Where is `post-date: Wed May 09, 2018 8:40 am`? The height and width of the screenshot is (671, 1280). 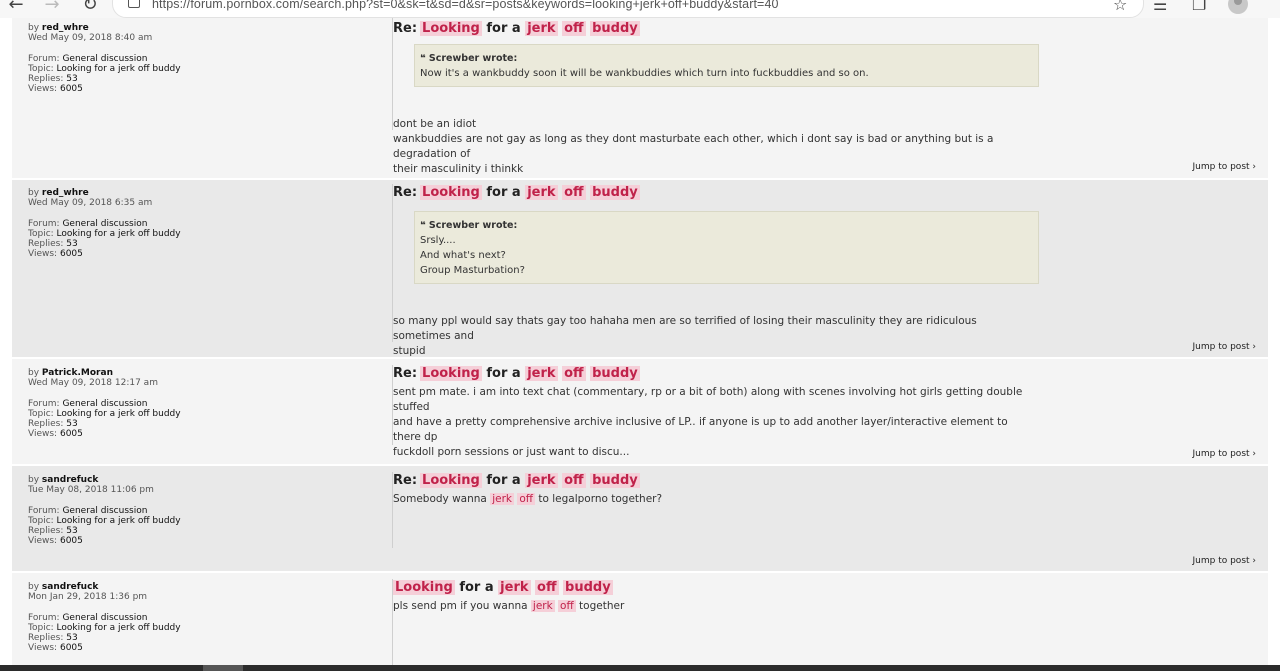 post-date: Wed May 09, 2018 8:40 am is located at coordinates (90, 38).